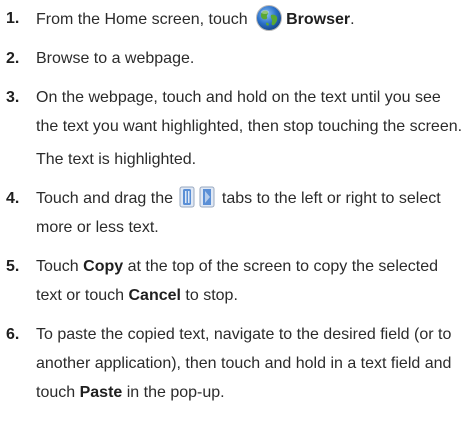 The height and width of the screenshot is (422, 471). Describe the element at coordinates (13, 97) in the screenshot. I see `step-number: 3.` at that location.